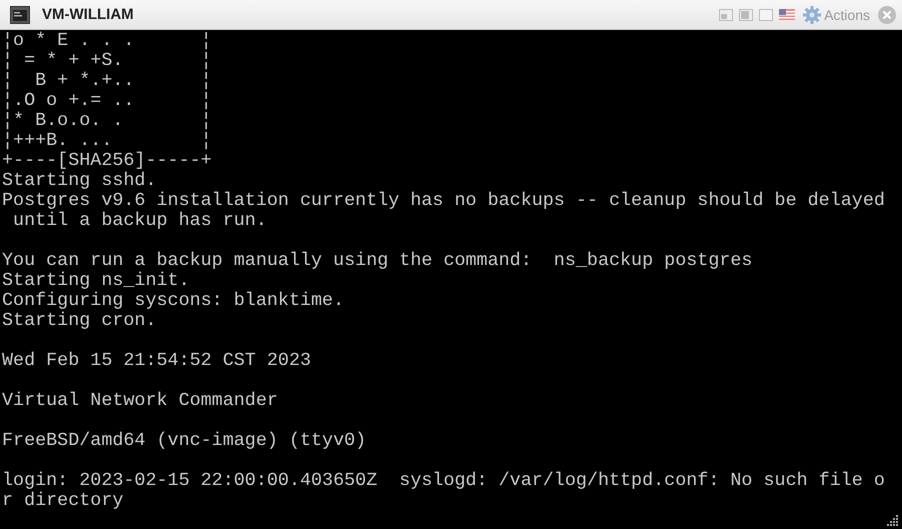  Describe the element at coordinates (20, 15) in the screenshot. I see `console-window-icon` at that location.